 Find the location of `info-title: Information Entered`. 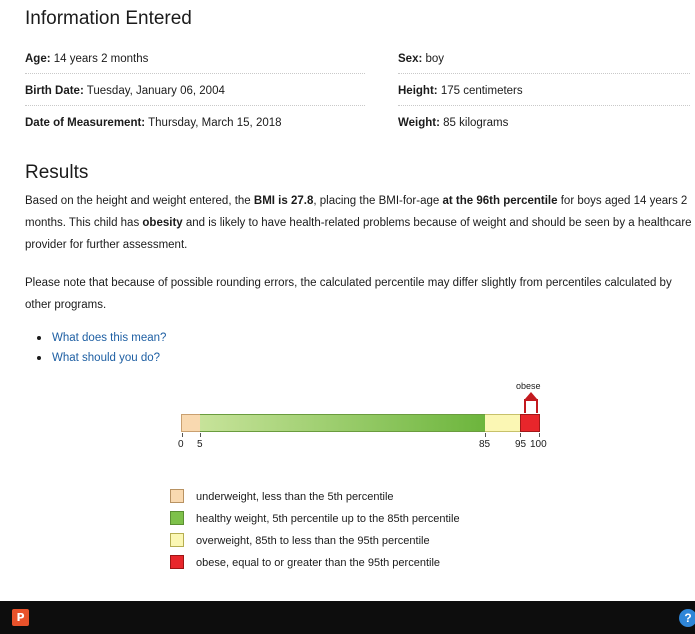

info-title: Information Entered is located at coordinates (108, 18).